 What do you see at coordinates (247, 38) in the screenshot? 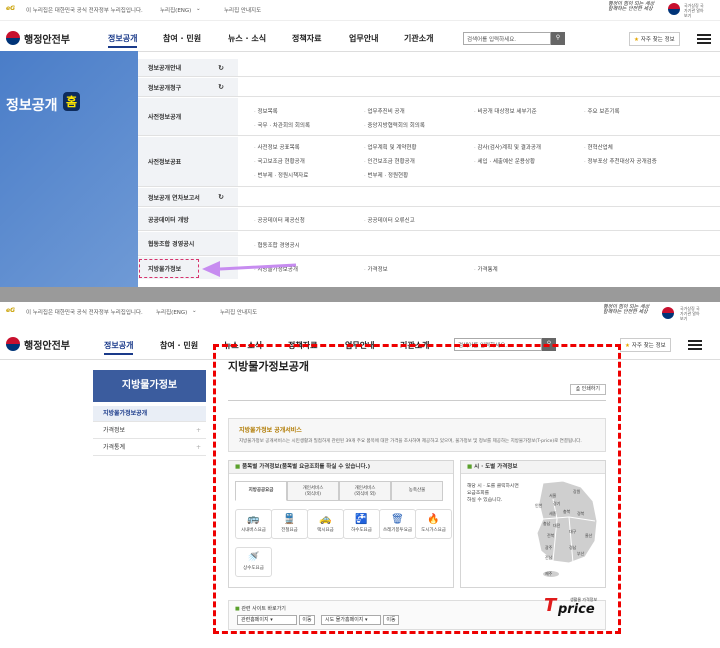
I see `nav-news: 뉴스 · 소식` at bounding box center [247, 38].